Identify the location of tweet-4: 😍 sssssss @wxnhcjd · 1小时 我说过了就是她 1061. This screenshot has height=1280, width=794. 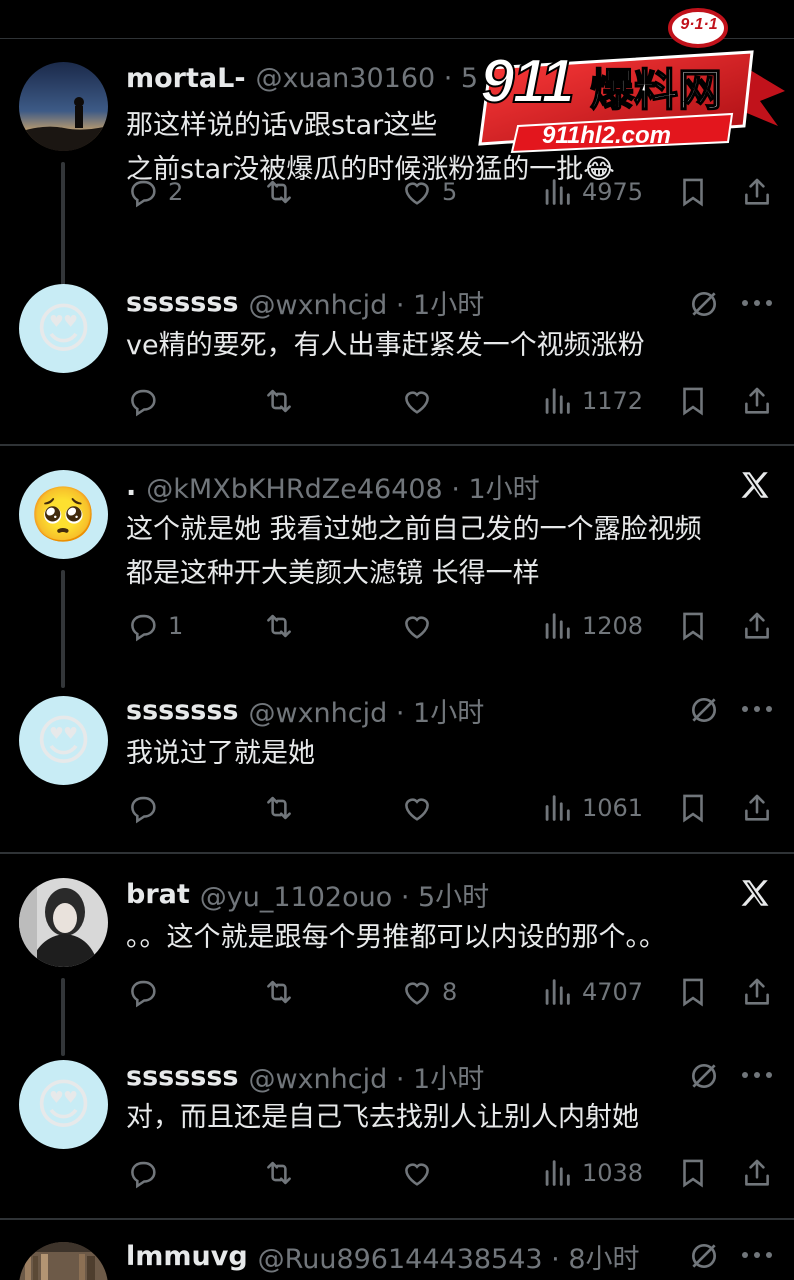
(397, 763).